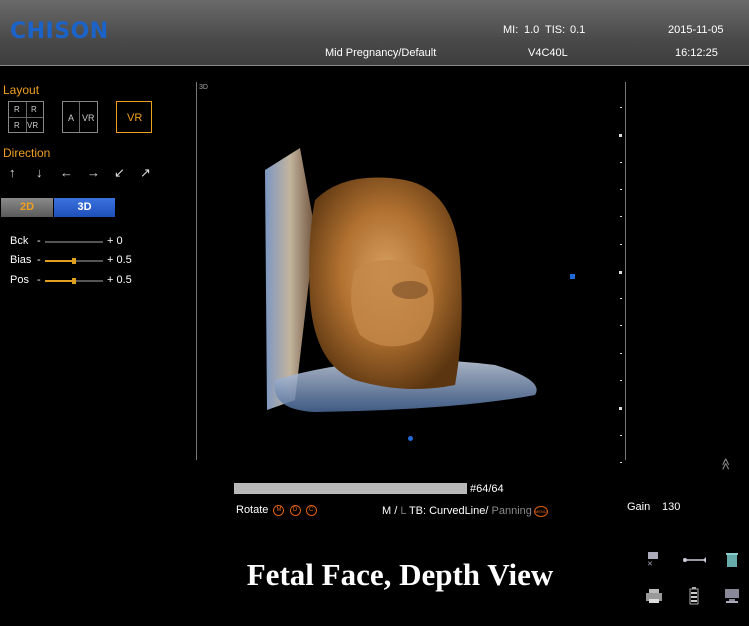  I want to click on param-pos: Pos - + 0.5, so click(80, 281).